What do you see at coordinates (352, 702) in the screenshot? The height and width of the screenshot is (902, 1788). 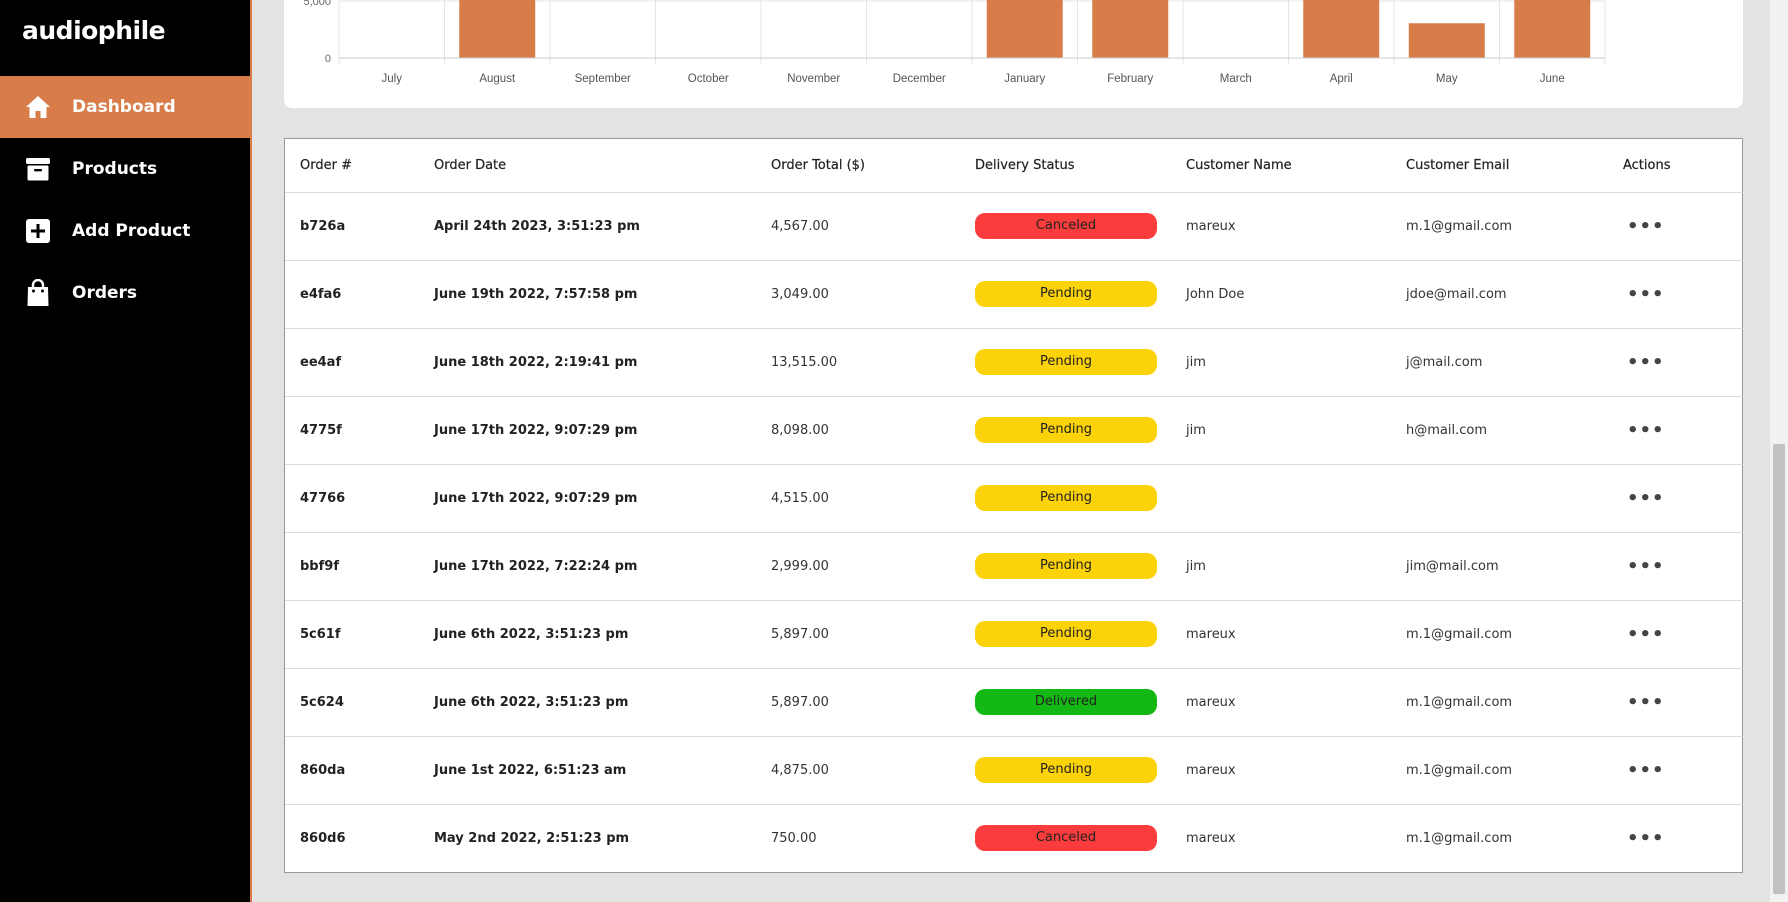 I see `order-number: 5c624` at bounding box center [352, 702].